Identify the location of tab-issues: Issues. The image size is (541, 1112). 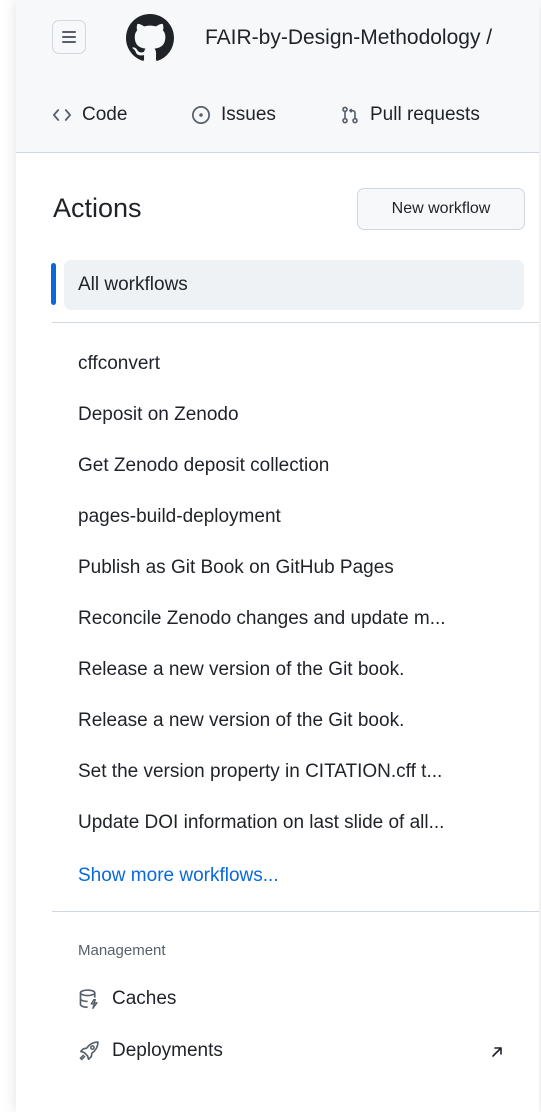
(233, 115).